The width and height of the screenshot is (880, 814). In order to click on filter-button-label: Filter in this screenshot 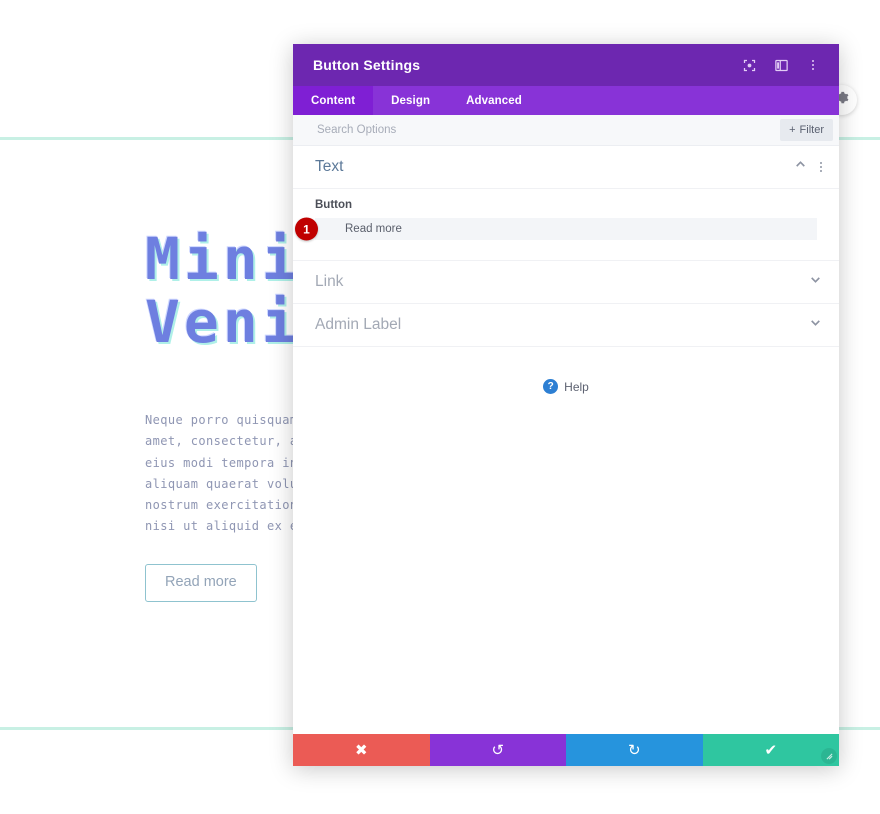, I will do `click(811, 130)`.